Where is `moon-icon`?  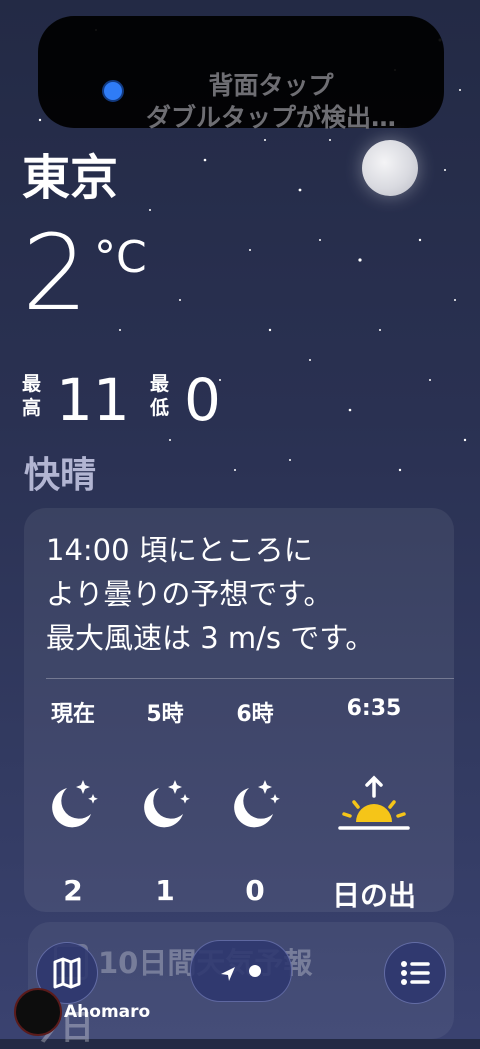 moon-icon is located at coordinates (390, 168).